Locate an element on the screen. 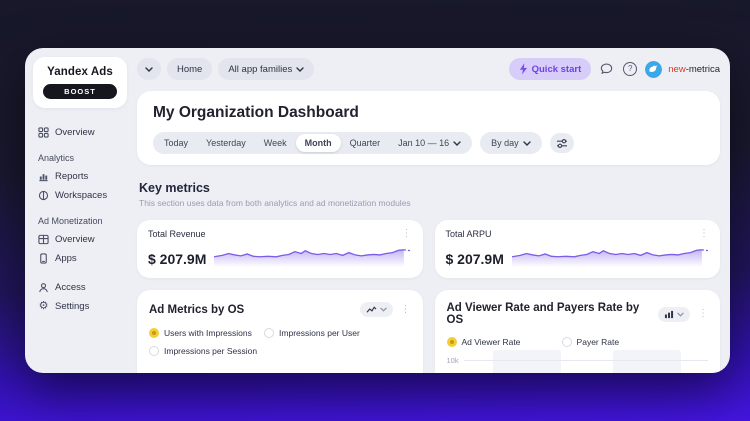  person-icon is located at coordinates (43, 287).